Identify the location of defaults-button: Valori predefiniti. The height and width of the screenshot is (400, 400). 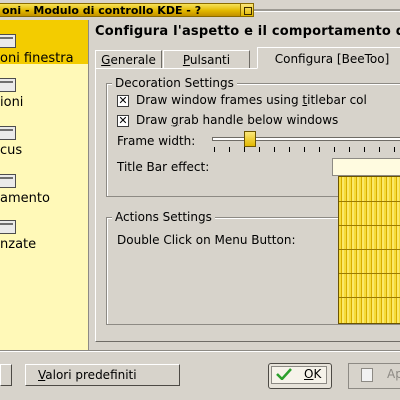
(102, 375).